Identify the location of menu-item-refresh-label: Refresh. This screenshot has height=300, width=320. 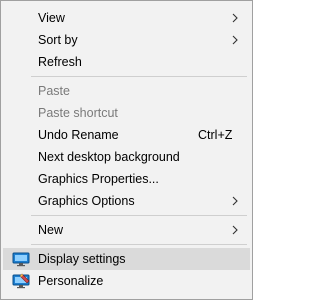
(60, 62).